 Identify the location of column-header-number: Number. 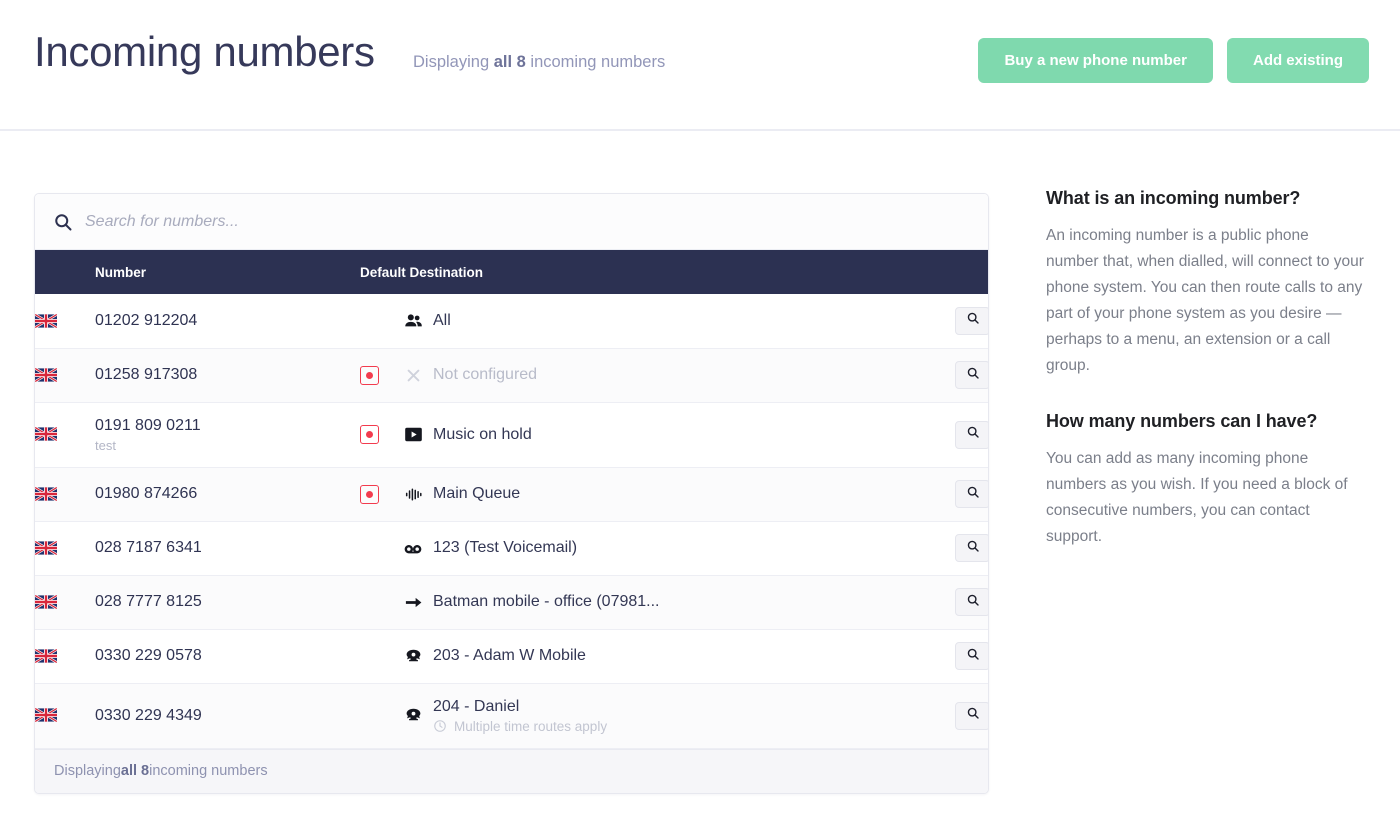
(227, 272).